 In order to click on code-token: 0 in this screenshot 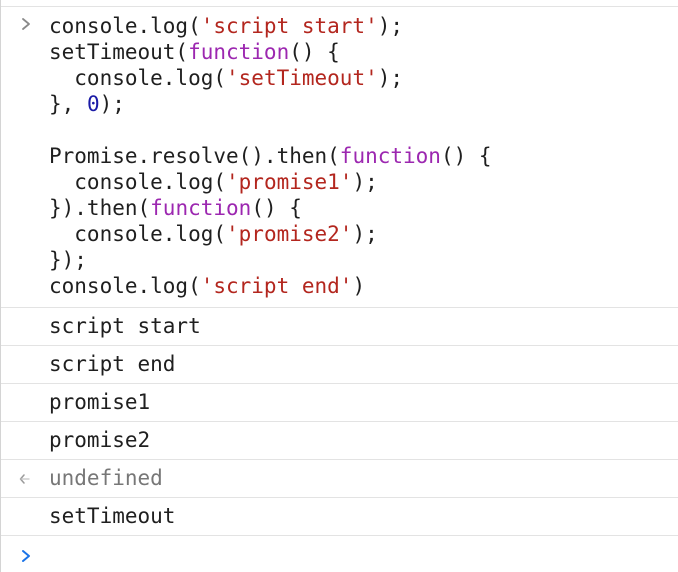, I will do `click(93, 104)`.